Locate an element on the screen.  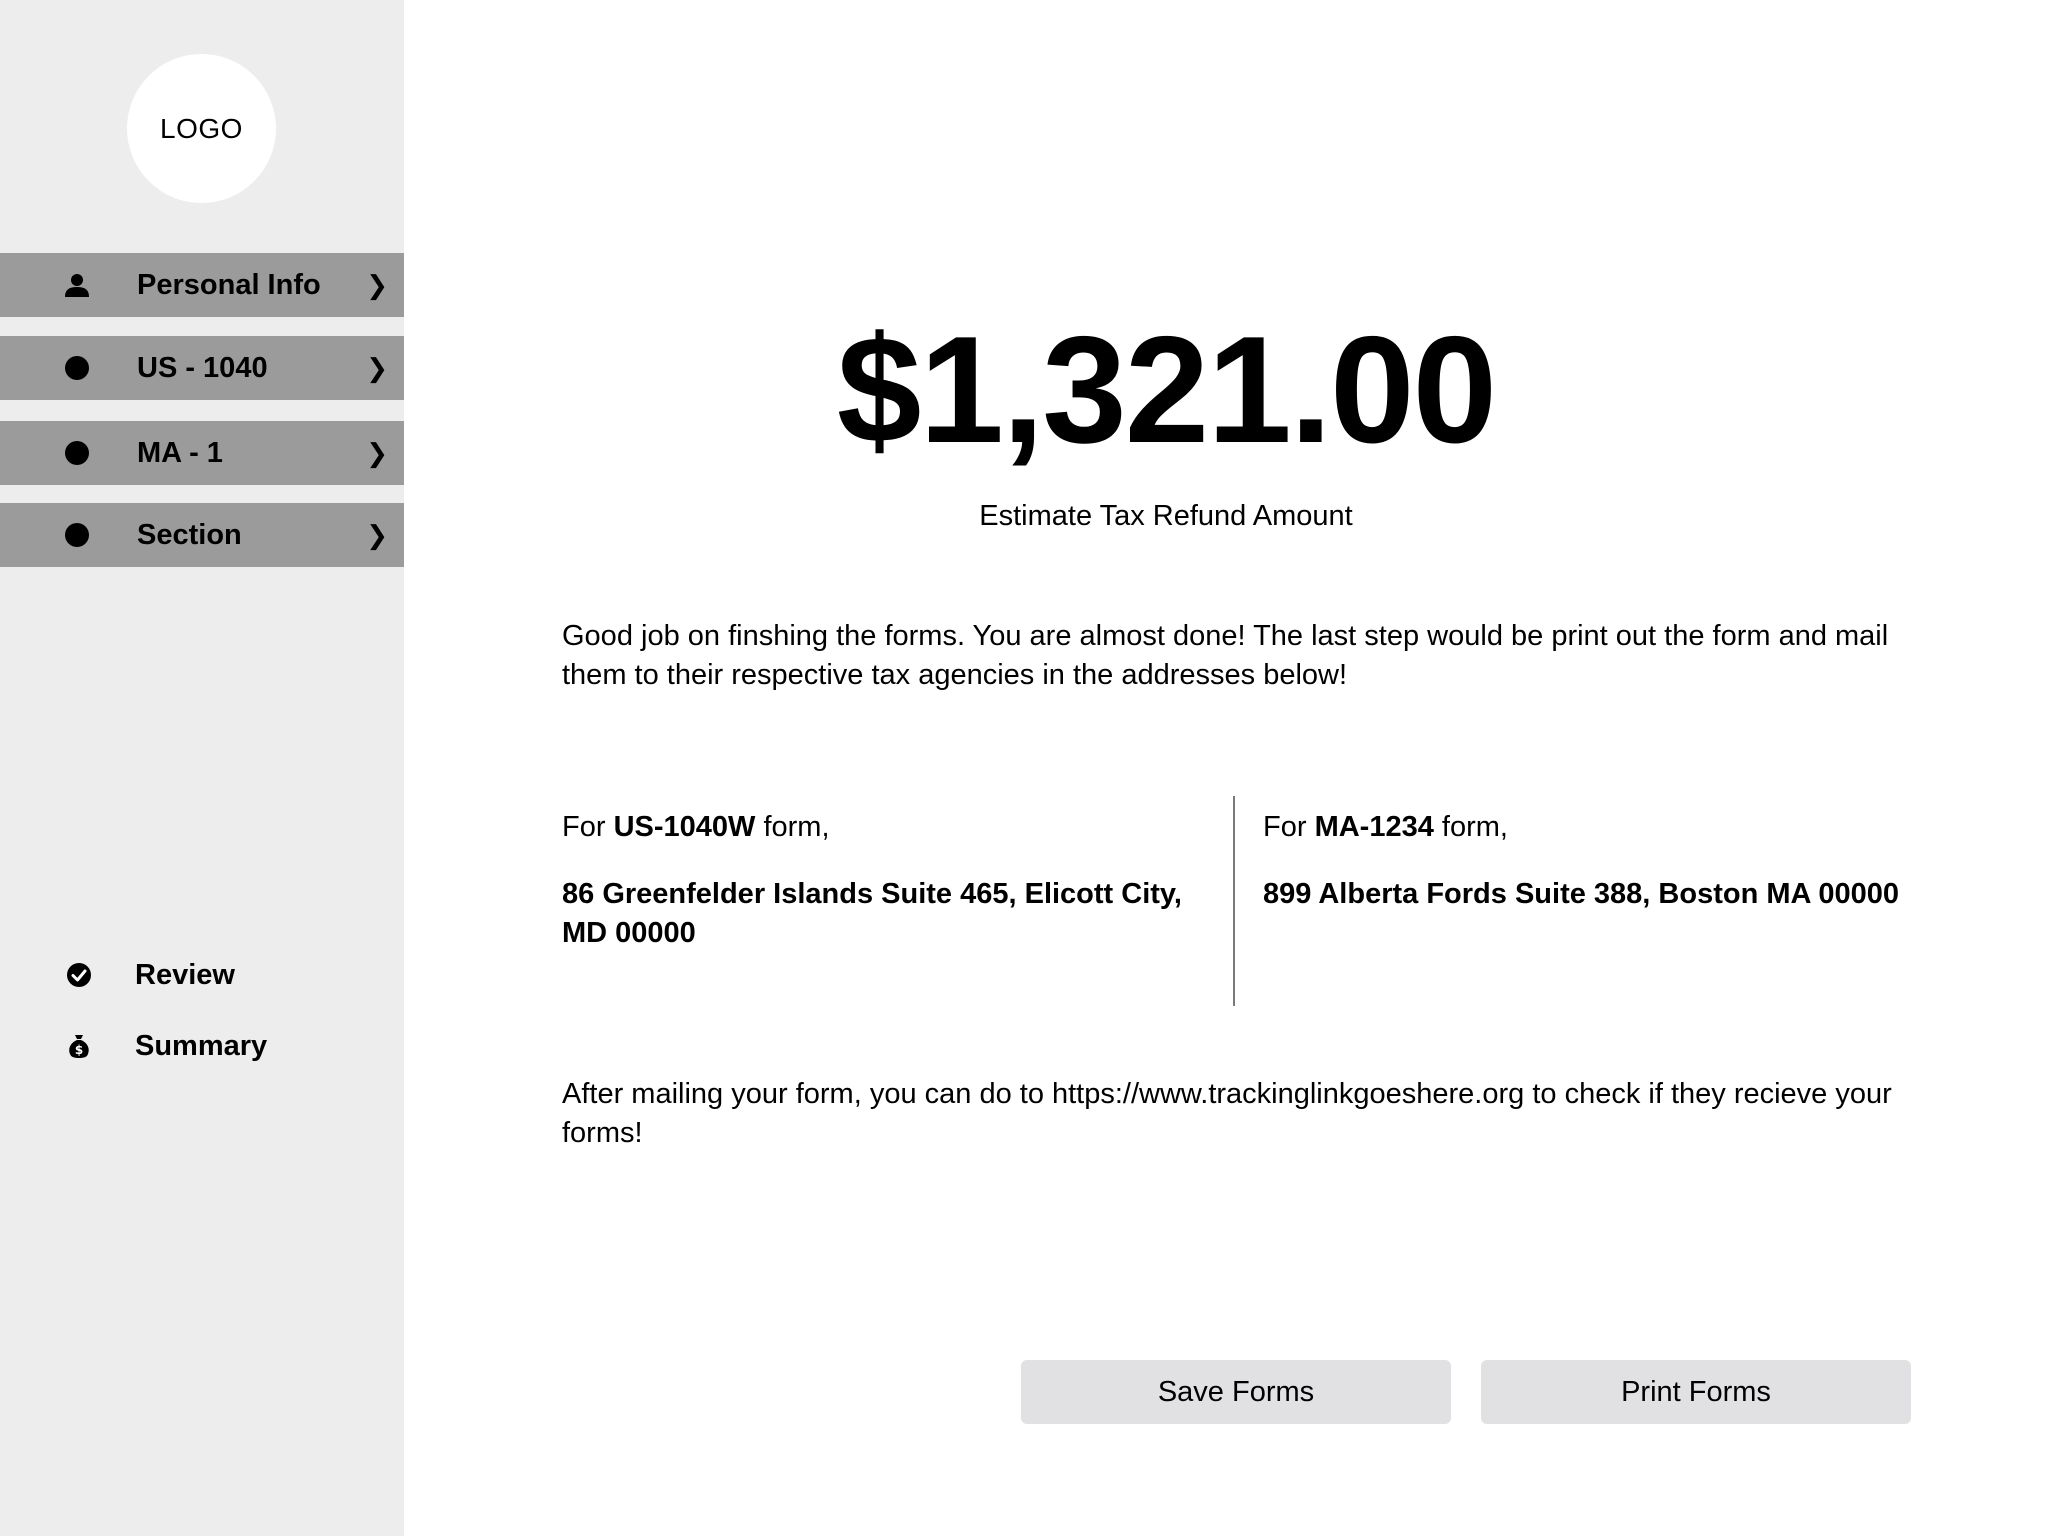
logo: LOGO is located at coordinates (201, 128).